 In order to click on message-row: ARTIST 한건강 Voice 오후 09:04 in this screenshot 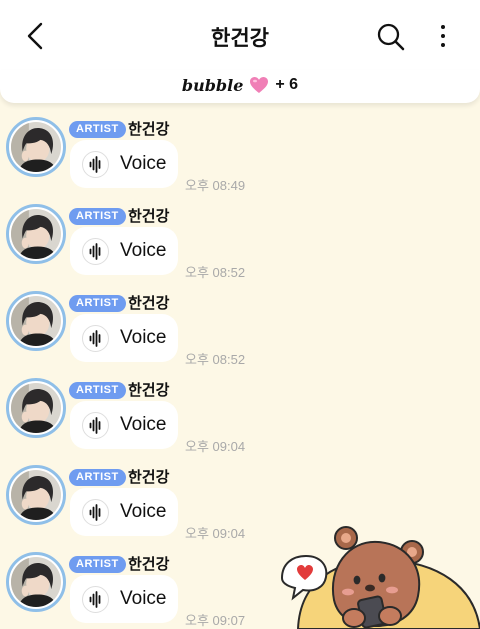, I will do `click(240, 421)`.